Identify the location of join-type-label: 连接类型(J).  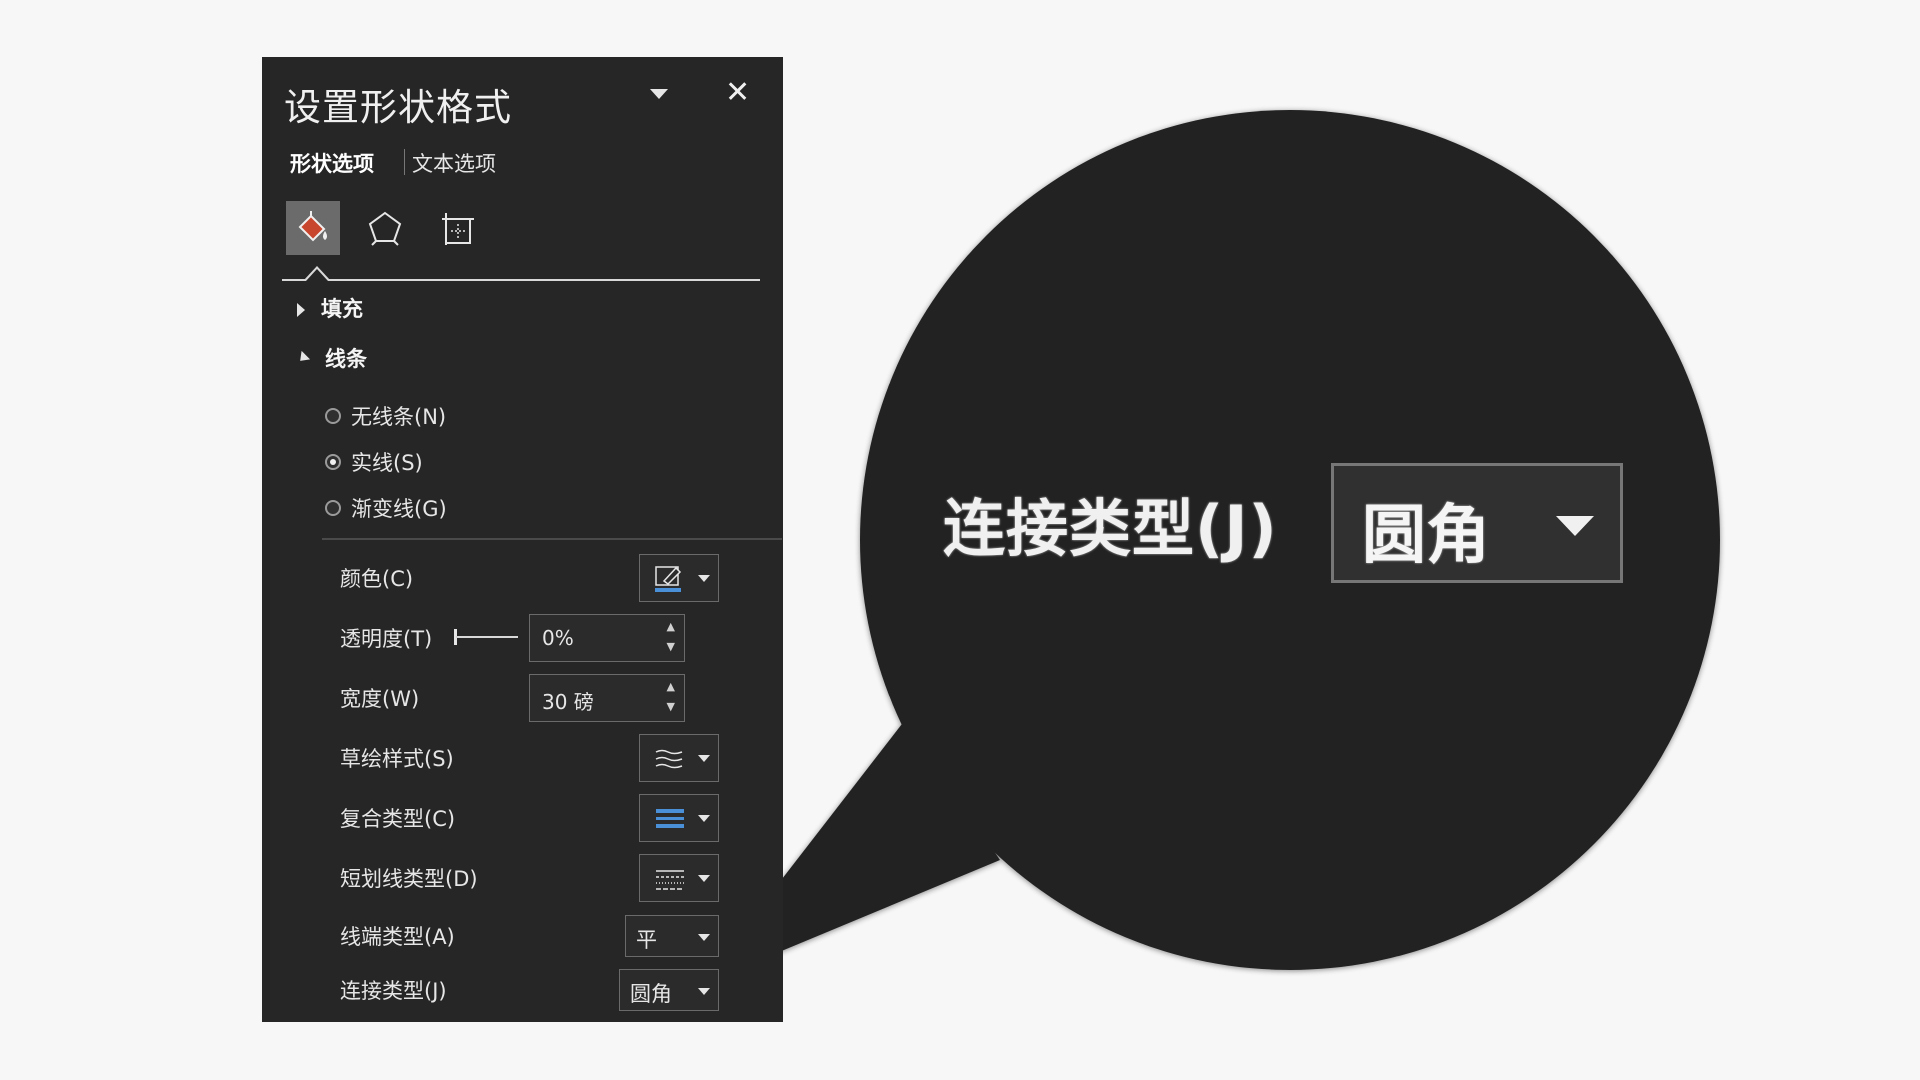
(393, 991).